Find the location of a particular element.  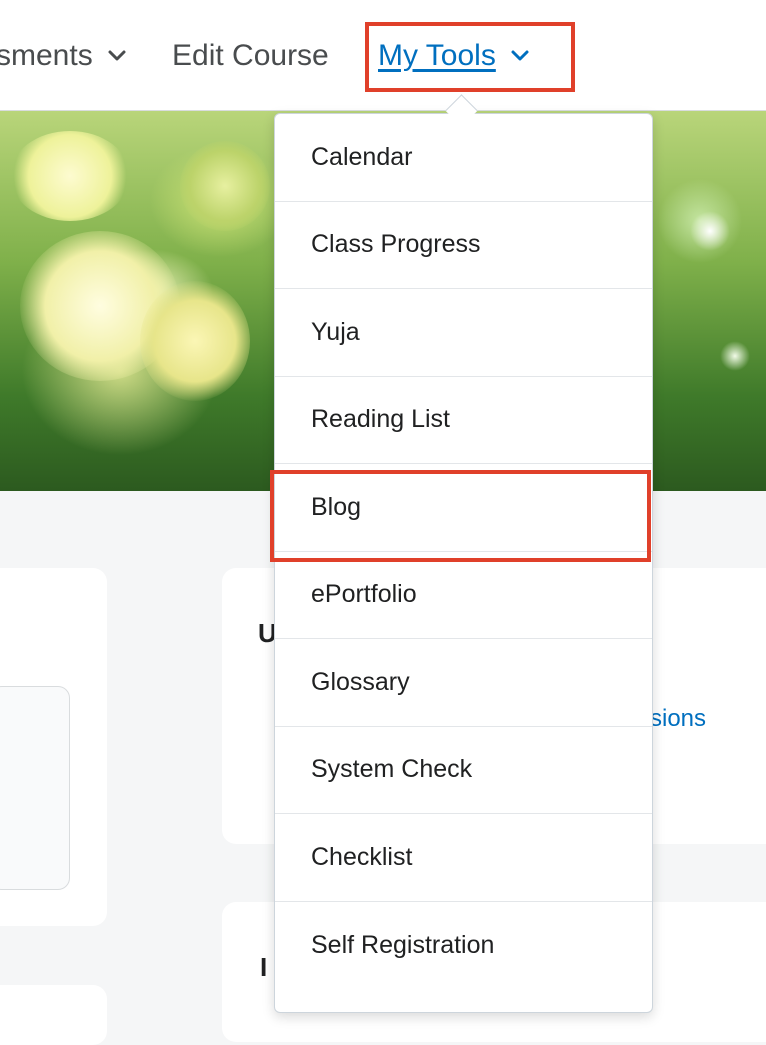

nav-assessments-menu: sments is located at coordinates (63, 56).